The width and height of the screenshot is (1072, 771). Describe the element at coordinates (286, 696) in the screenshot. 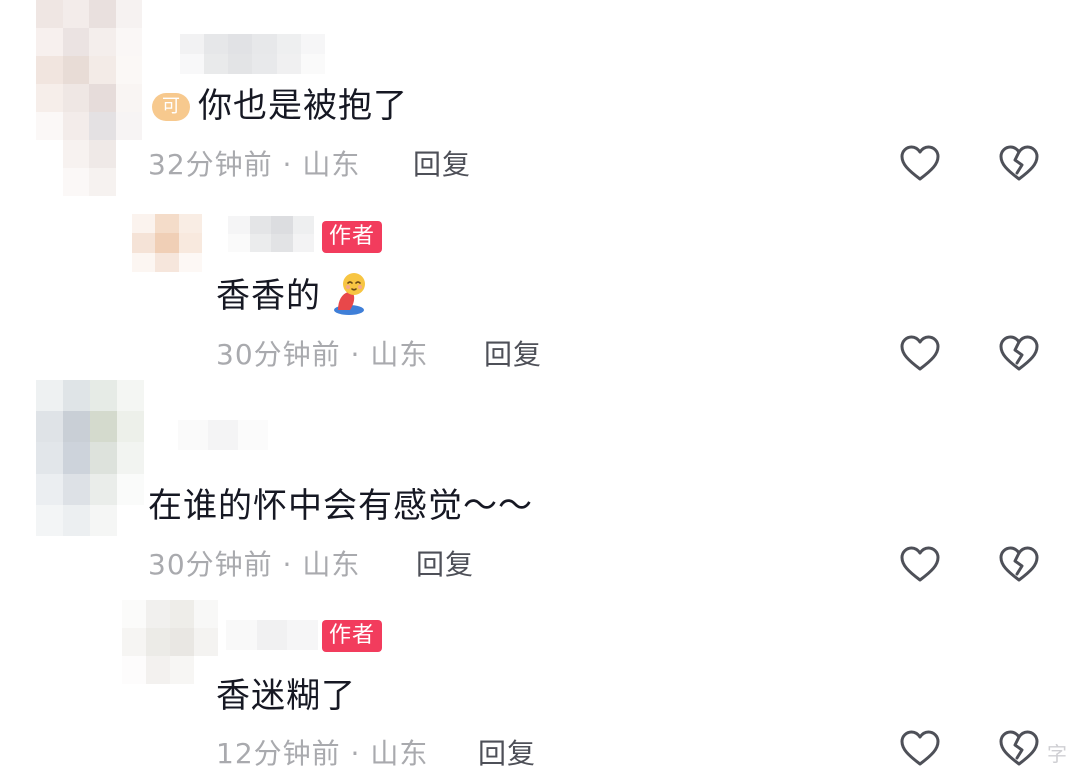

I see `comment-text: 香迷糊了` at that location.